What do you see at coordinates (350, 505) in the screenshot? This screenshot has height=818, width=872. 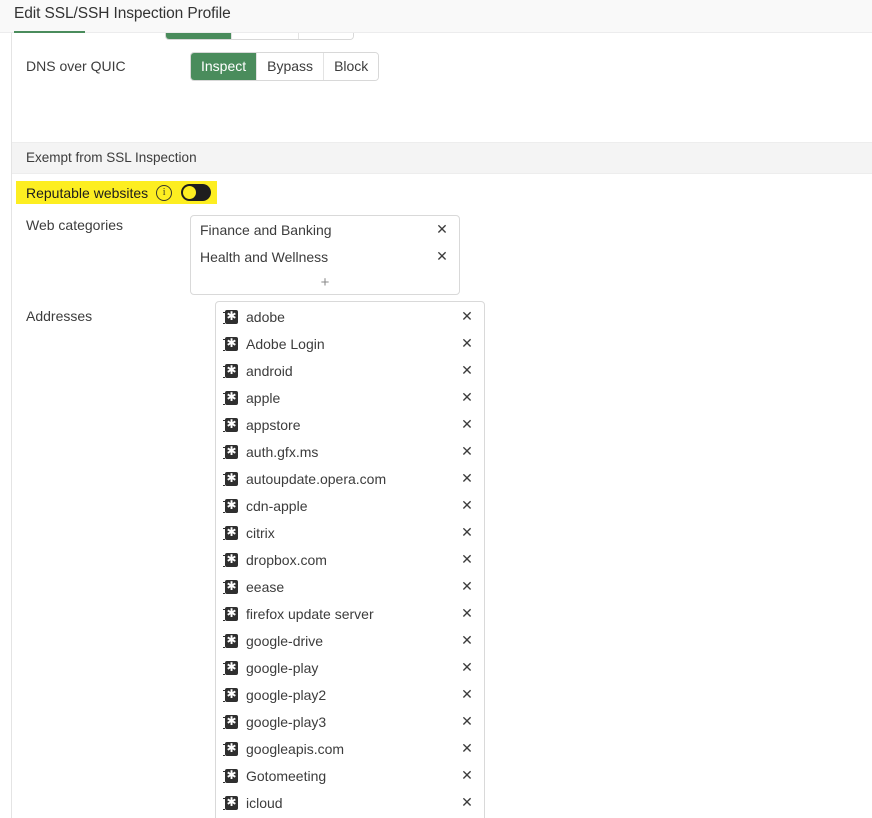 I see `list-item: ✱ cdn-apple ✕` at bounding box center [350, 505].